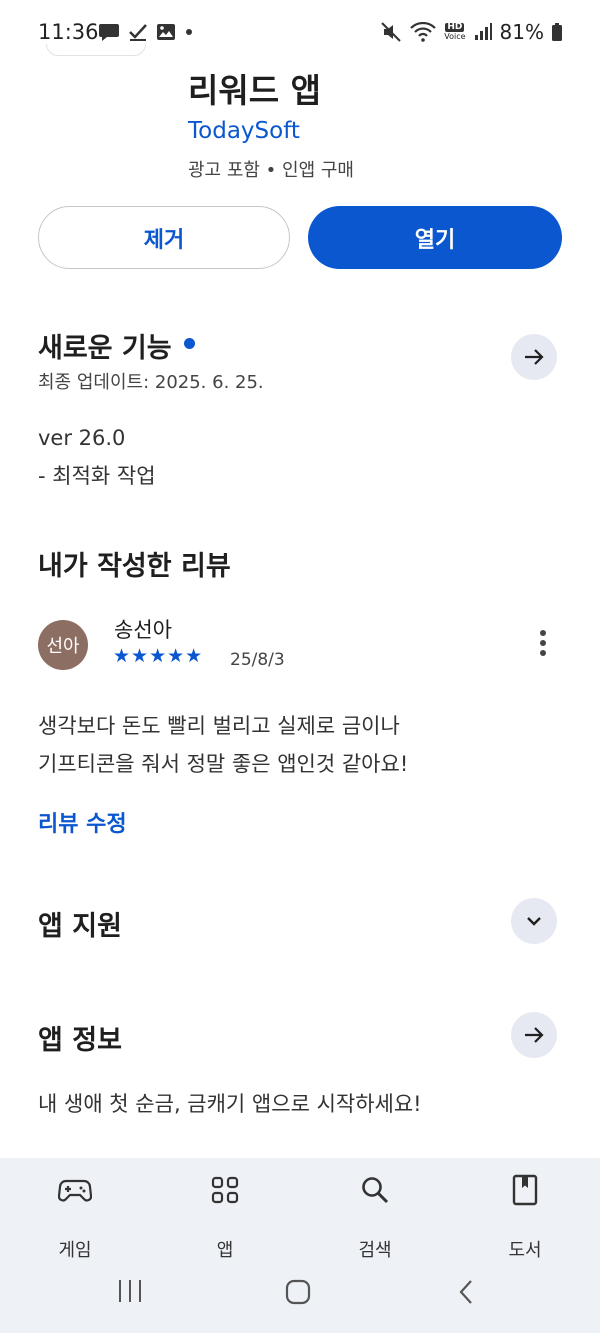 The image size is (600, 1333). What do you see at coordinates (455, 27) in the screenshot?
I see `hd-voice-top: HD` at bounding box center [455, 27].